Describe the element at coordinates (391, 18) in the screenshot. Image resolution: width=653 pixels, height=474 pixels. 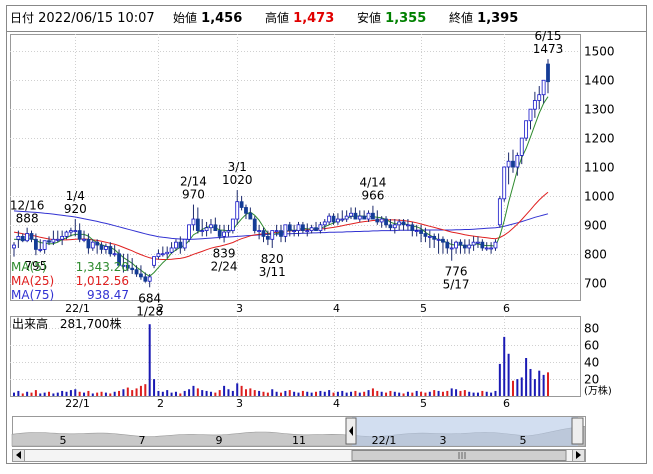
I see `low-field: 安値 1,355` at that location.